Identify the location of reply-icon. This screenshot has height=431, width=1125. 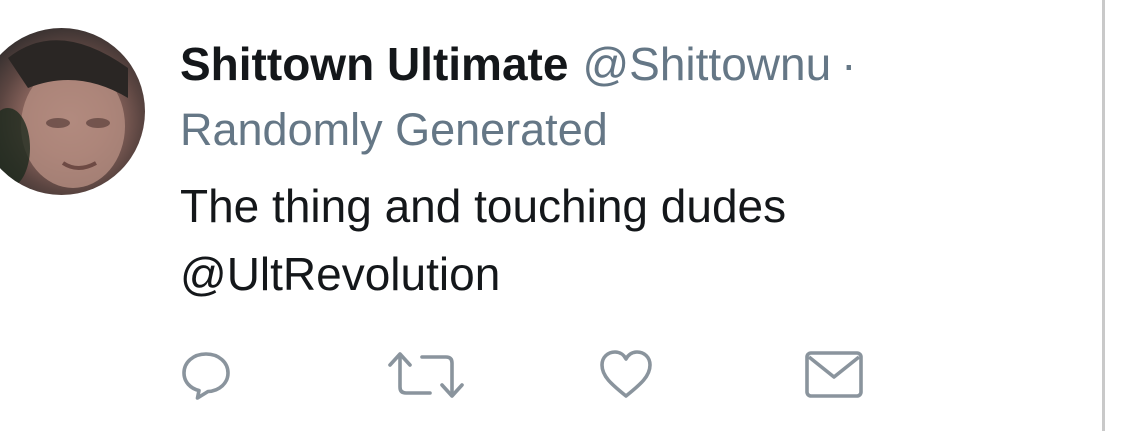
(206, 376).